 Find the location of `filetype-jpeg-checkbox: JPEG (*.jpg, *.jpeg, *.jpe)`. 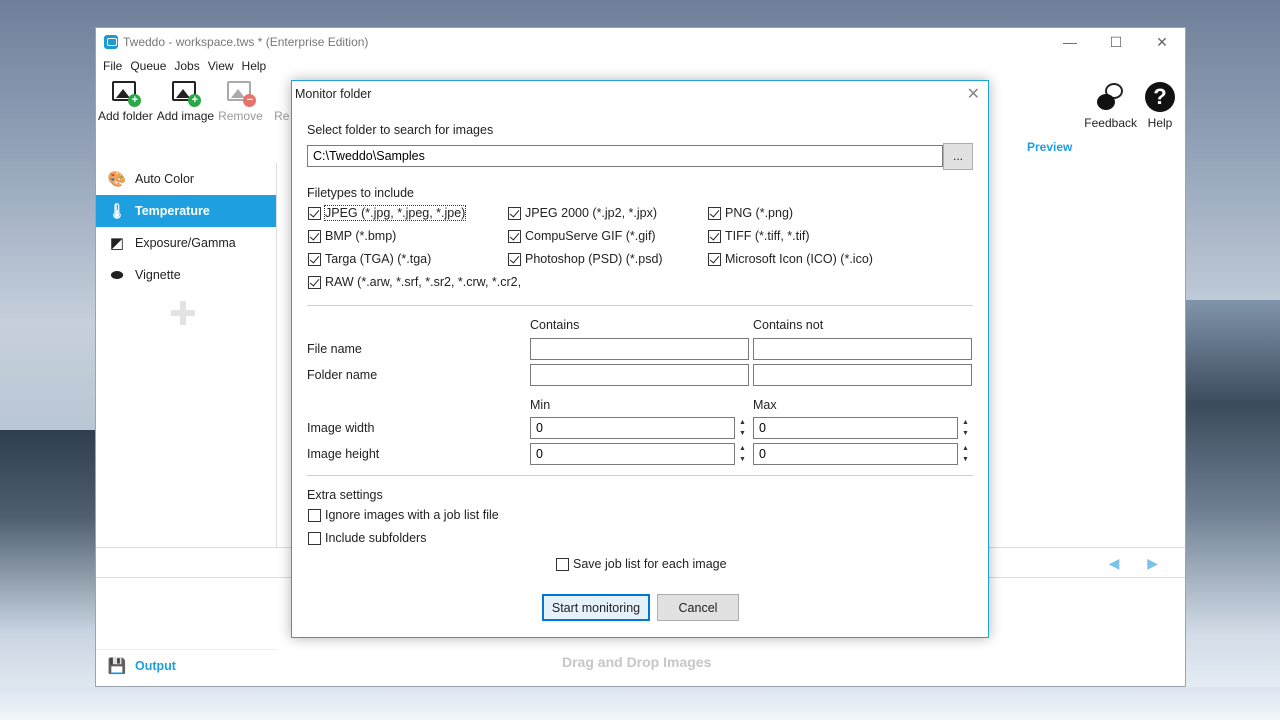

filetype-jpeg-checkbox: JPEG (*.jpg, *.jpeg, *.jpe) is located at coordinates (387, 213).